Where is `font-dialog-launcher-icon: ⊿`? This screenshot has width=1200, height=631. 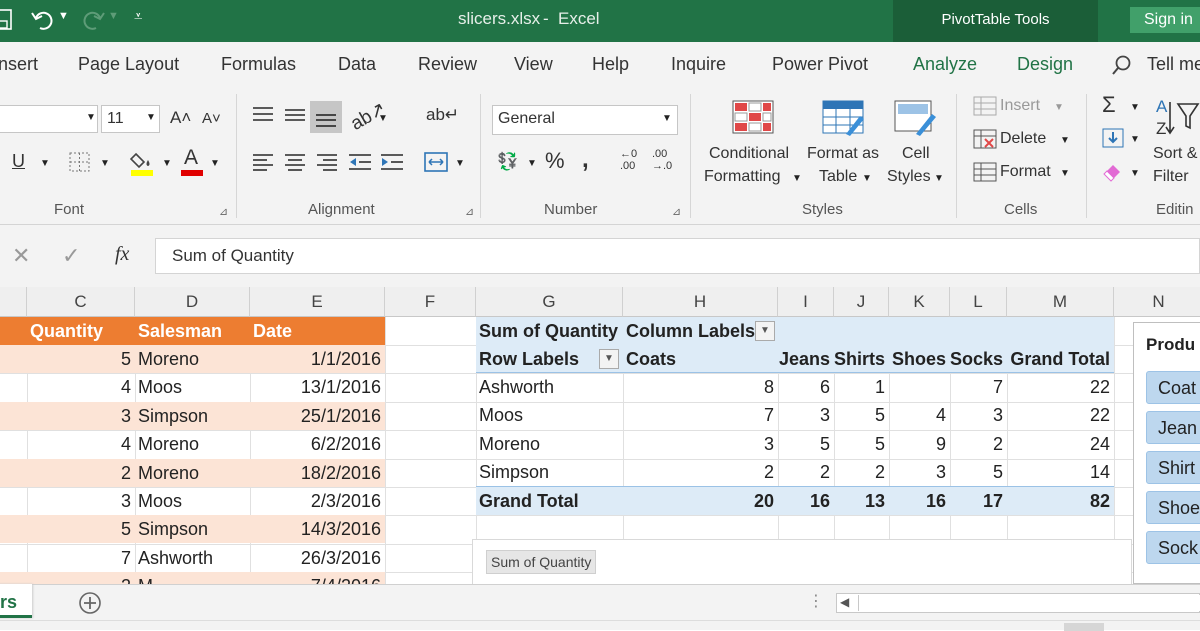 font-dialog-launcher-icon: ⊿ is located at coordinates (223, 211).